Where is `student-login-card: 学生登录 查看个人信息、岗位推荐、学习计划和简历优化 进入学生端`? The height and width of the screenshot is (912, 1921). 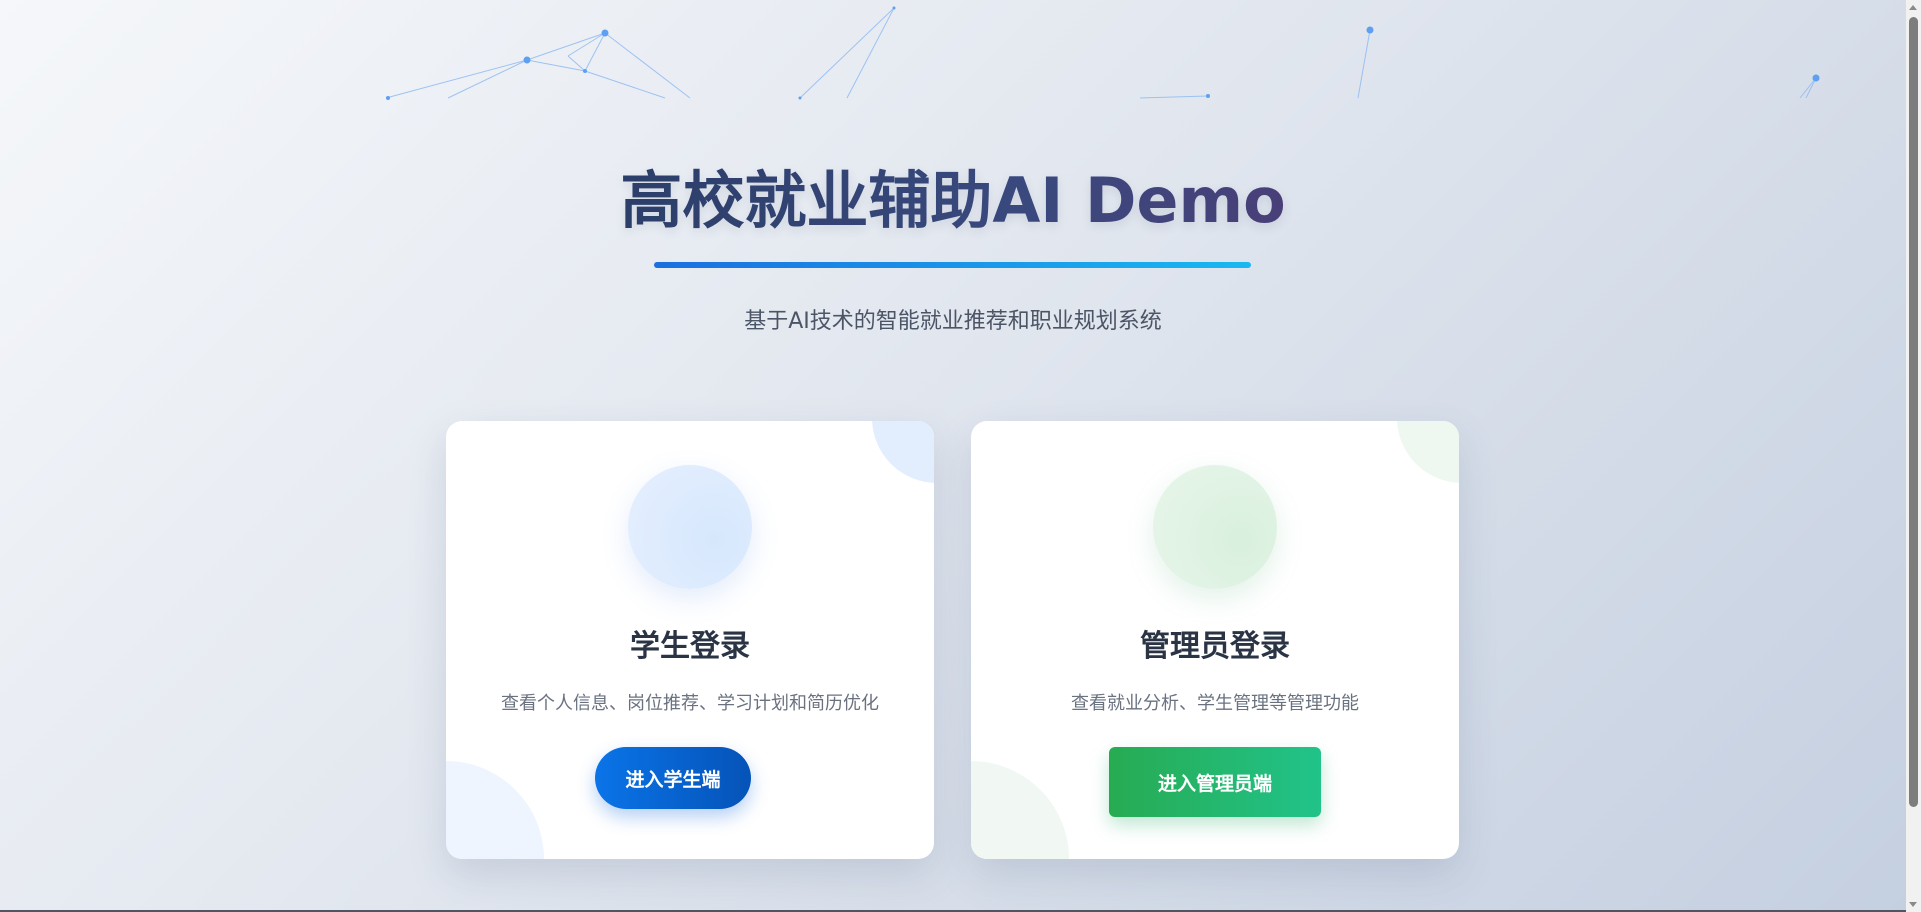 student-login-card: 学生登录 查看个人信息、岗位推荐、学习计划和简历优化 进入学生端 is located at coordinates (690, 640).